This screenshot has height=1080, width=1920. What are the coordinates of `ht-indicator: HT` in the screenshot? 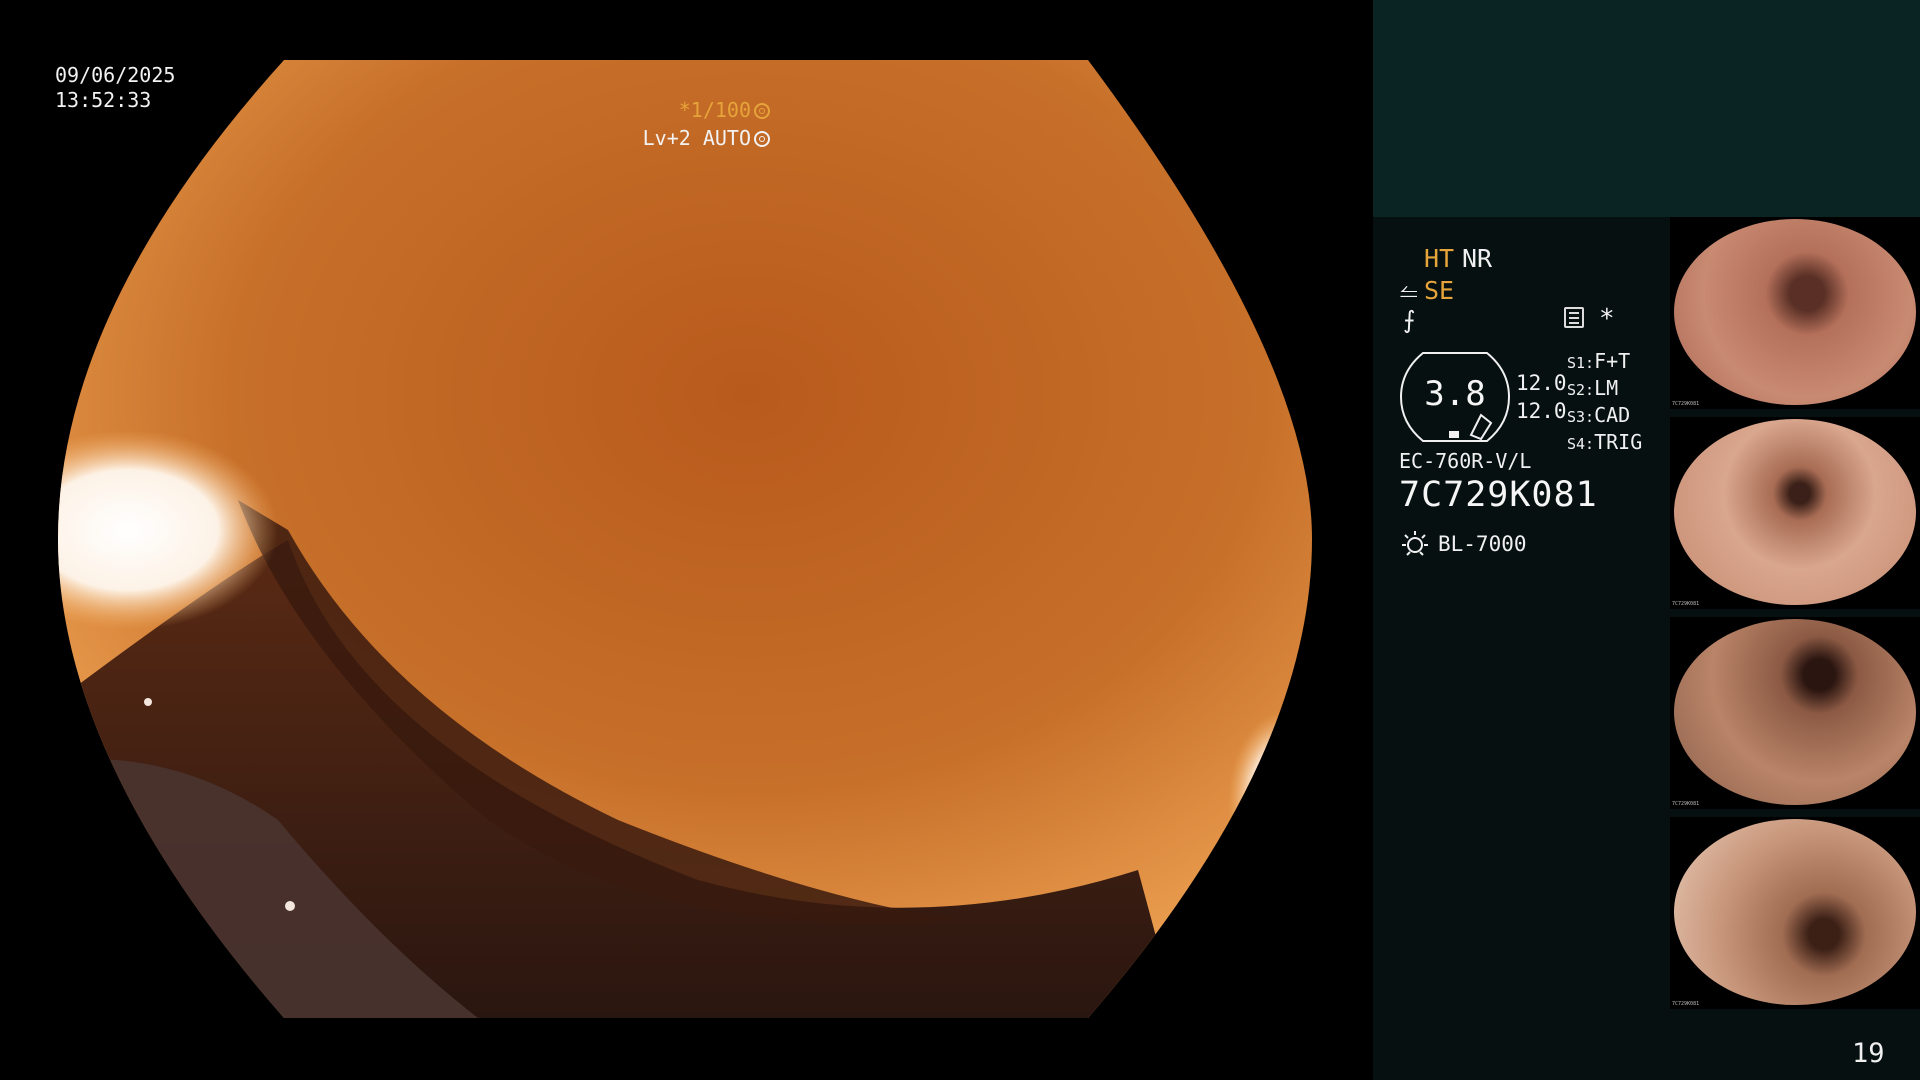 It's located at (1439, 258).